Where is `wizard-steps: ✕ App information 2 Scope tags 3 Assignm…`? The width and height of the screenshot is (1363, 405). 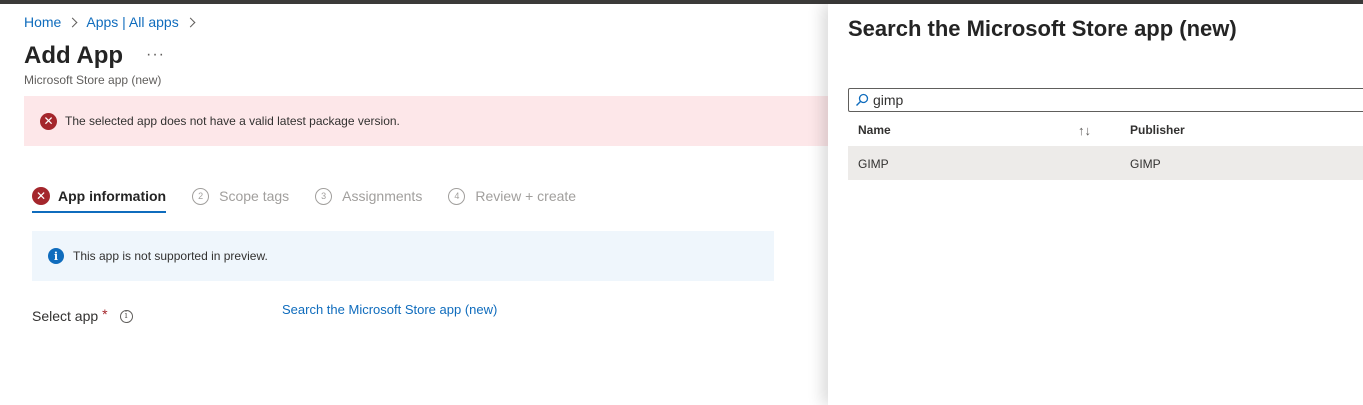 wizard-steps: ✕ App information 2 Scope tags 3 Assignm… is located at coordinates (317, 199).